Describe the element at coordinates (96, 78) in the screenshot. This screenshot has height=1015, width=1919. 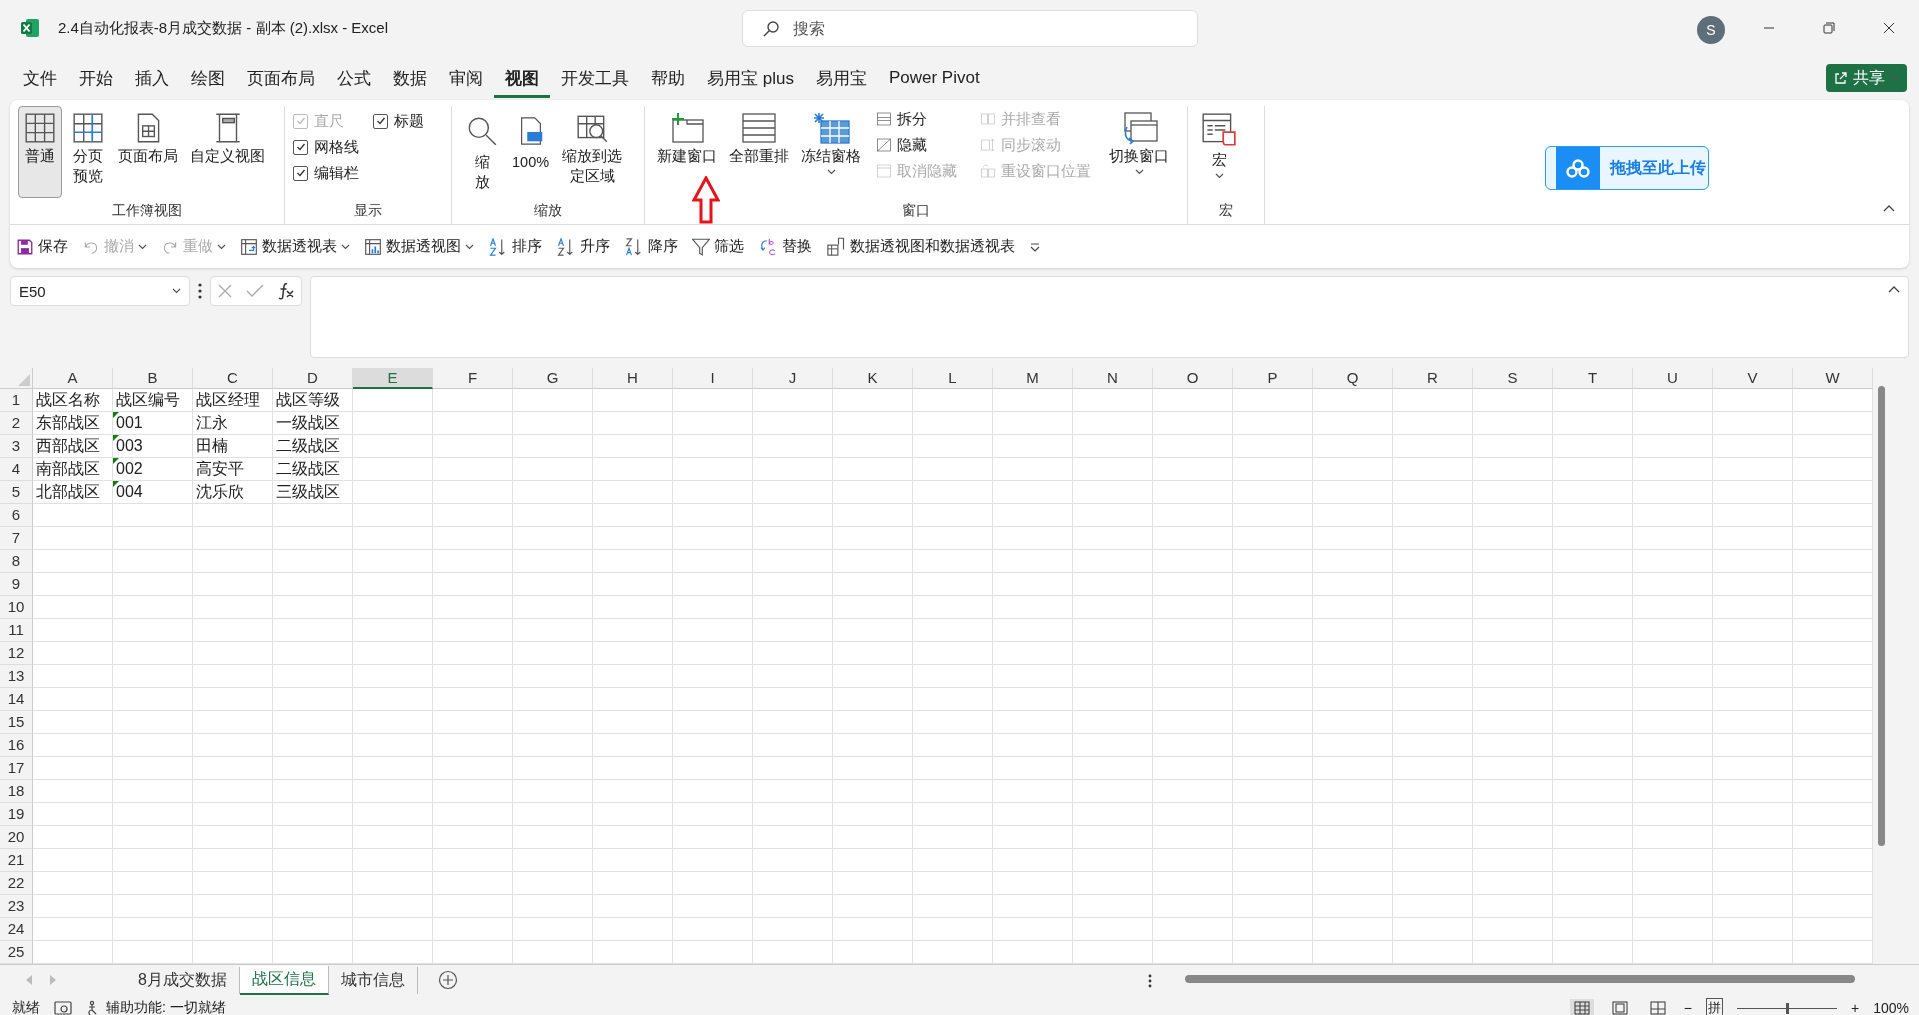
I see `menu-tab: 开始` at that location.